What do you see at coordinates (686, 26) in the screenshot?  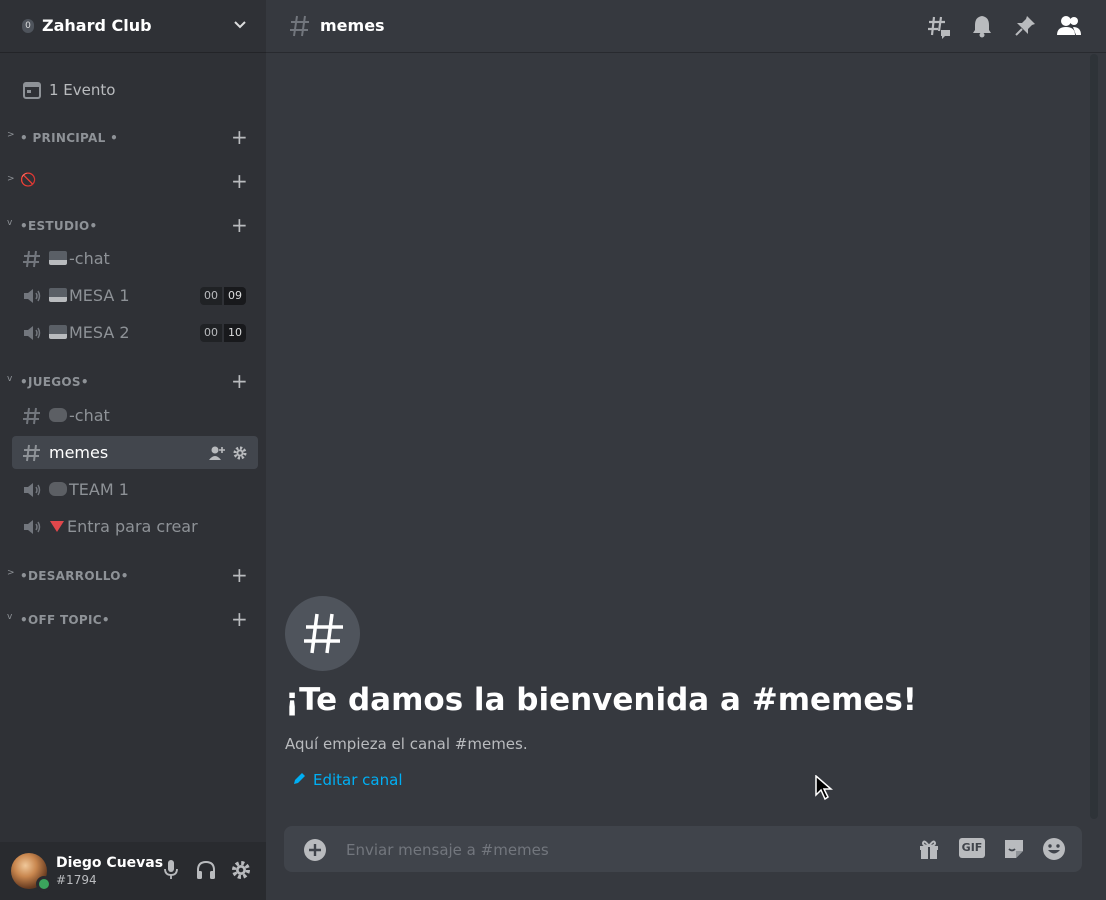 I see `channel-header: memes` at bounding box center [686, 26].